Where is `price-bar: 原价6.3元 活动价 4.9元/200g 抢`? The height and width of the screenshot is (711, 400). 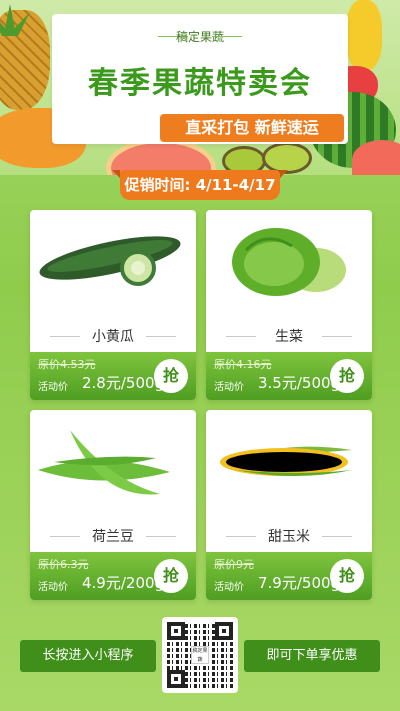
price-bar: 原价6.3元 活动价 4.9元/200g 抢 is located at coordinates (113, 576).